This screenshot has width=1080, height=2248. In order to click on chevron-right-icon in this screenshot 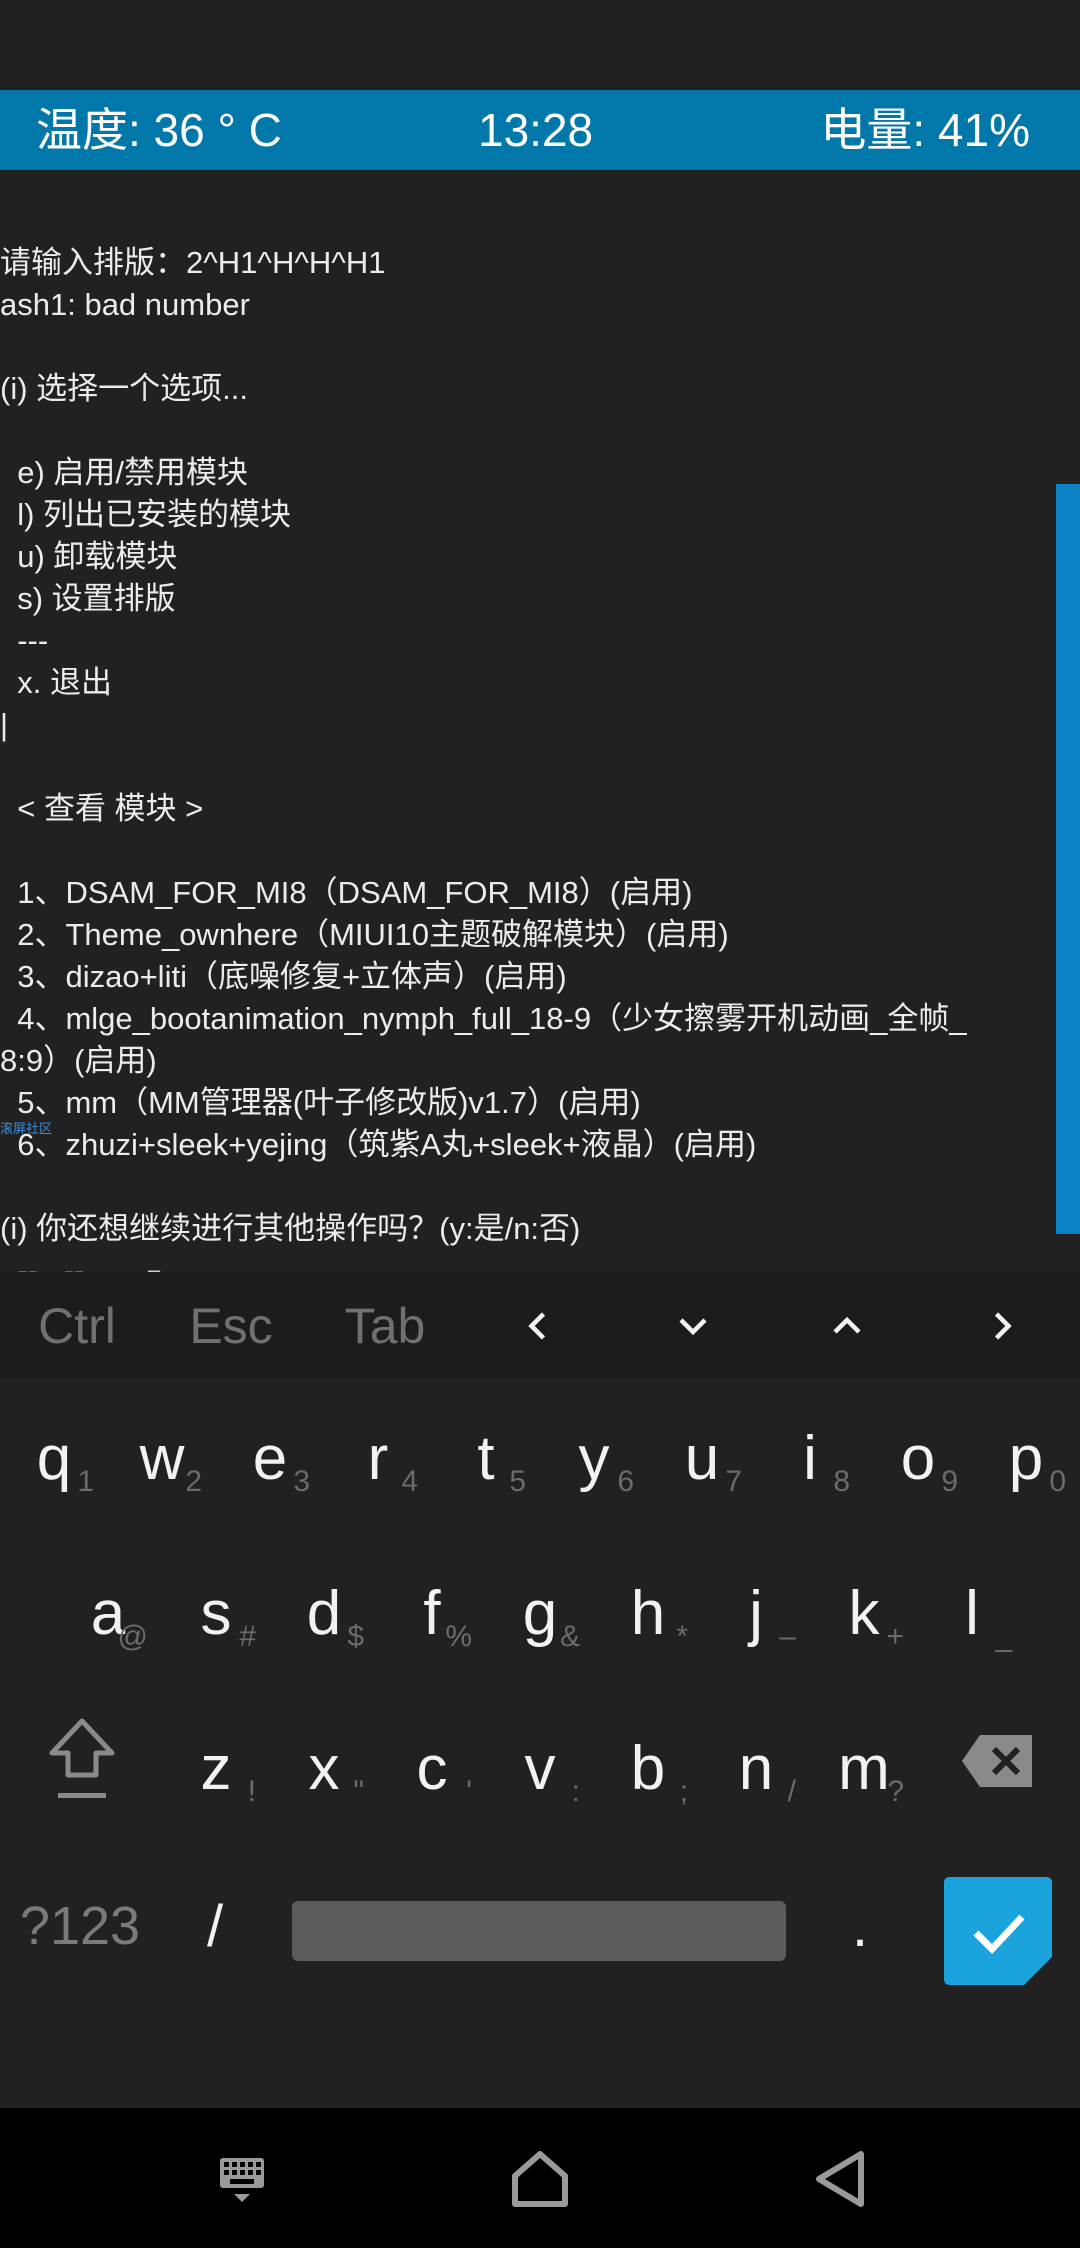, I will do `click(1003, 1326)`.